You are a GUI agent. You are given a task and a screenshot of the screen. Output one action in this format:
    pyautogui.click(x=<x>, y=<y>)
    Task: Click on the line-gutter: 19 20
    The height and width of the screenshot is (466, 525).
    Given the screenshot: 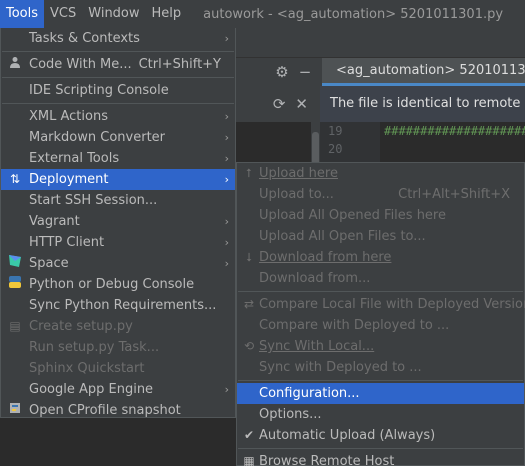 What is the action you would take?
    pyautogui.click(x=350, y=142)
    